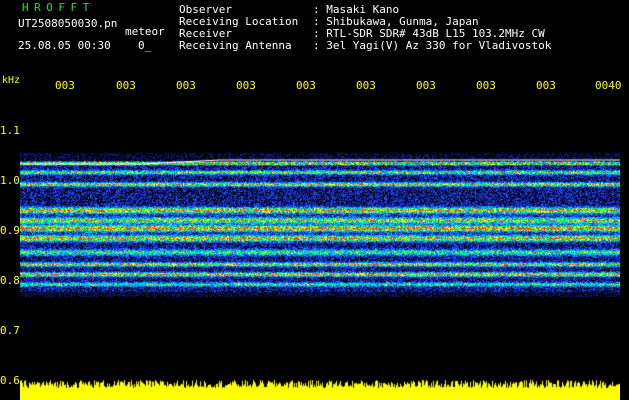 Image resolution: width=629 pixels, height=400 pixels. I want to click on capture-subvalue: 0_, so click(145, 45).